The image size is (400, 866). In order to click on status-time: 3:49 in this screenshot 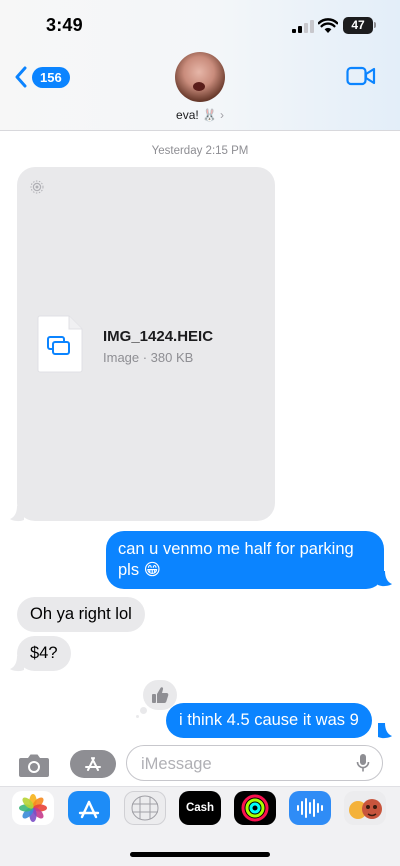, I will do `click(64, 25)`.